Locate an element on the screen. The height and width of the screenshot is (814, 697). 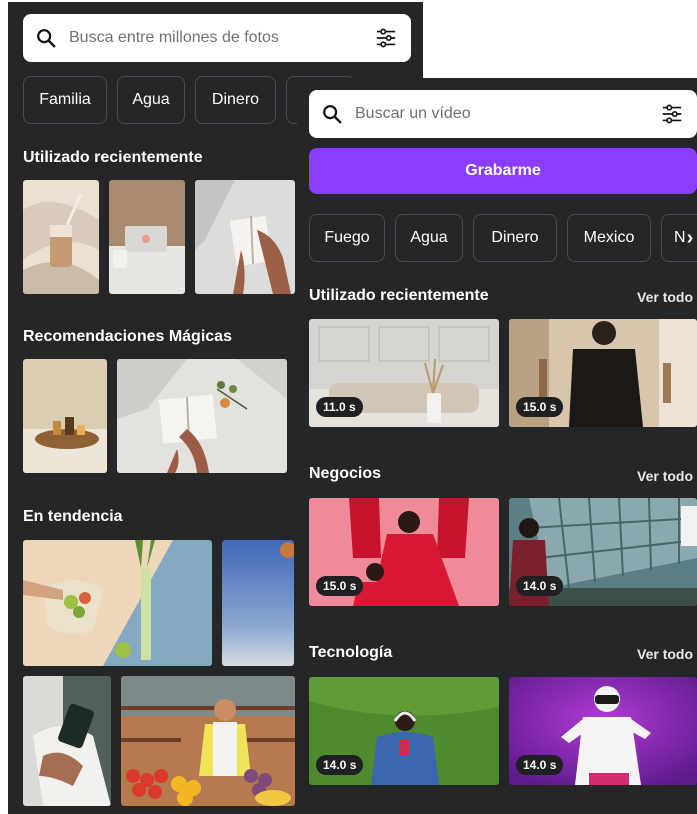
duration-badge: 11.0 s is located at coordinates (339, 407).